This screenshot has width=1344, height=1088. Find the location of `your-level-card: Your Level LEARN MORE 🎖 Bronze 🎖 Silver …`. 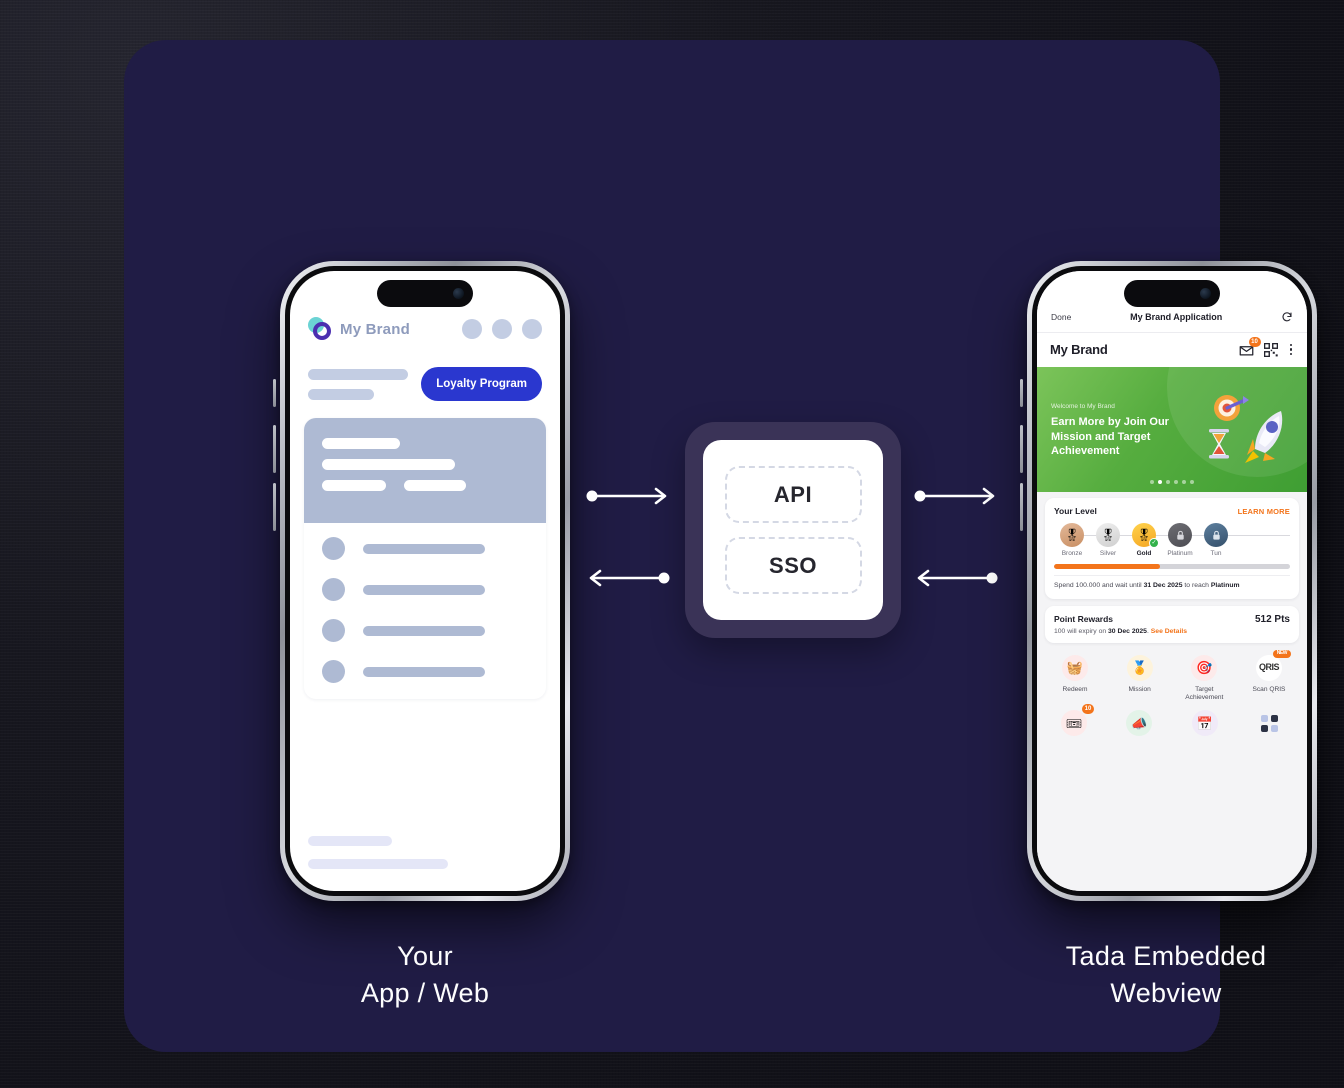

your-level-card: Your Level LEARN MORE 🎖 Bronze 🎖 Silver … is located at coordinates (1172, 548).